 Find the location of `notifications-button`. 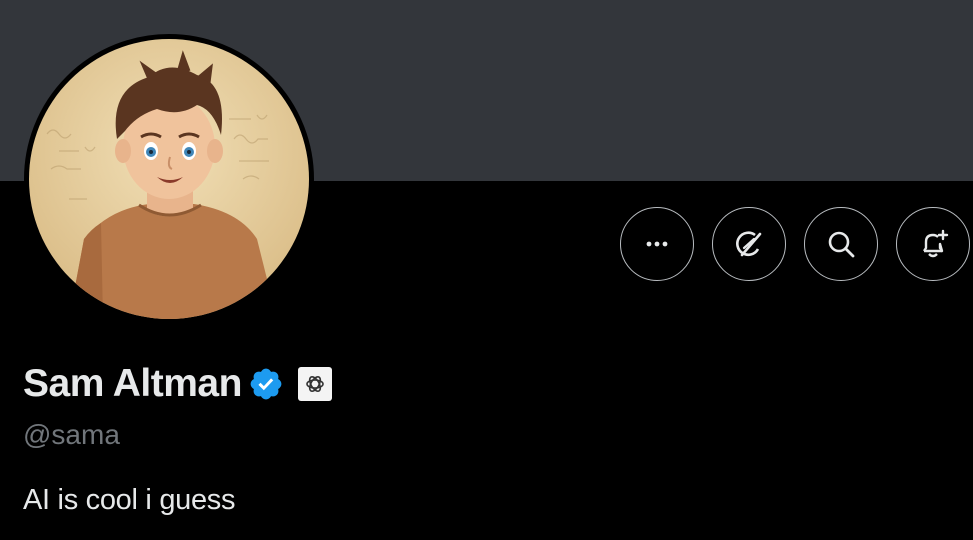

notifications-button is located at coordinates (933, 244).